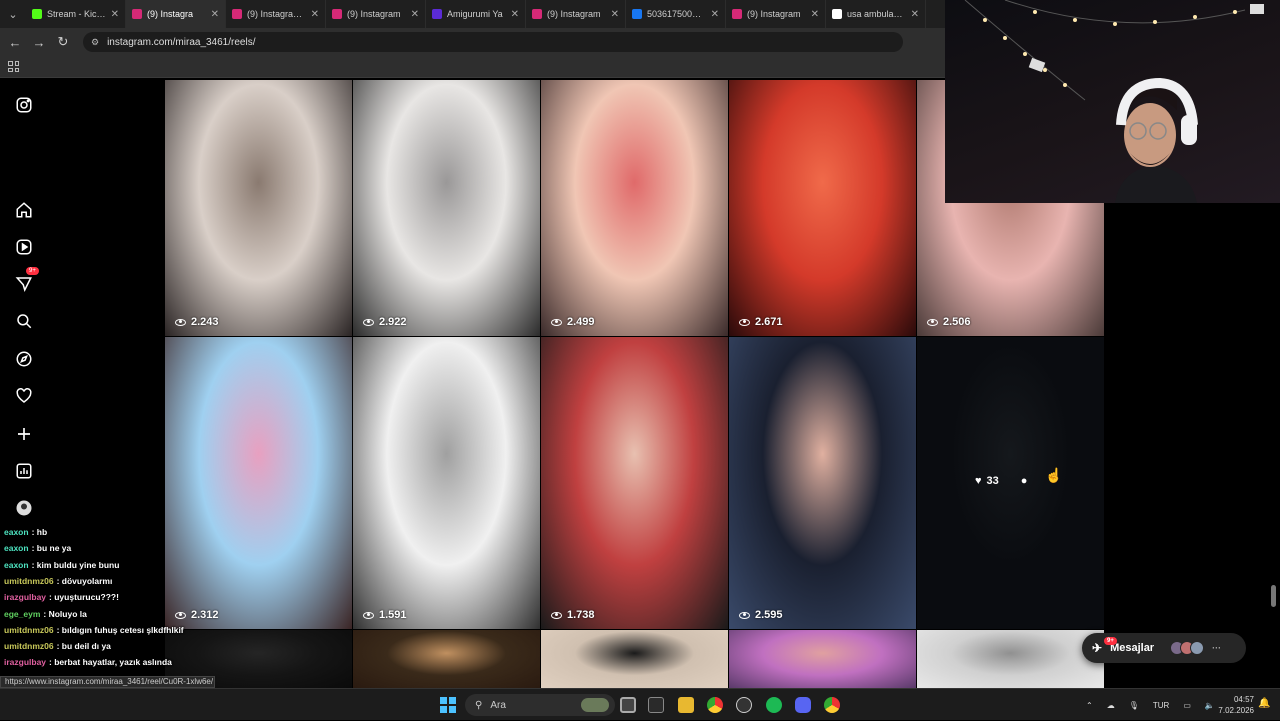 This screenshot has width=1280, height=721. What do you see at coordinates (448, 705) in the screenshot?
I see `windows-start-icon` at bounding box center [448, 705].